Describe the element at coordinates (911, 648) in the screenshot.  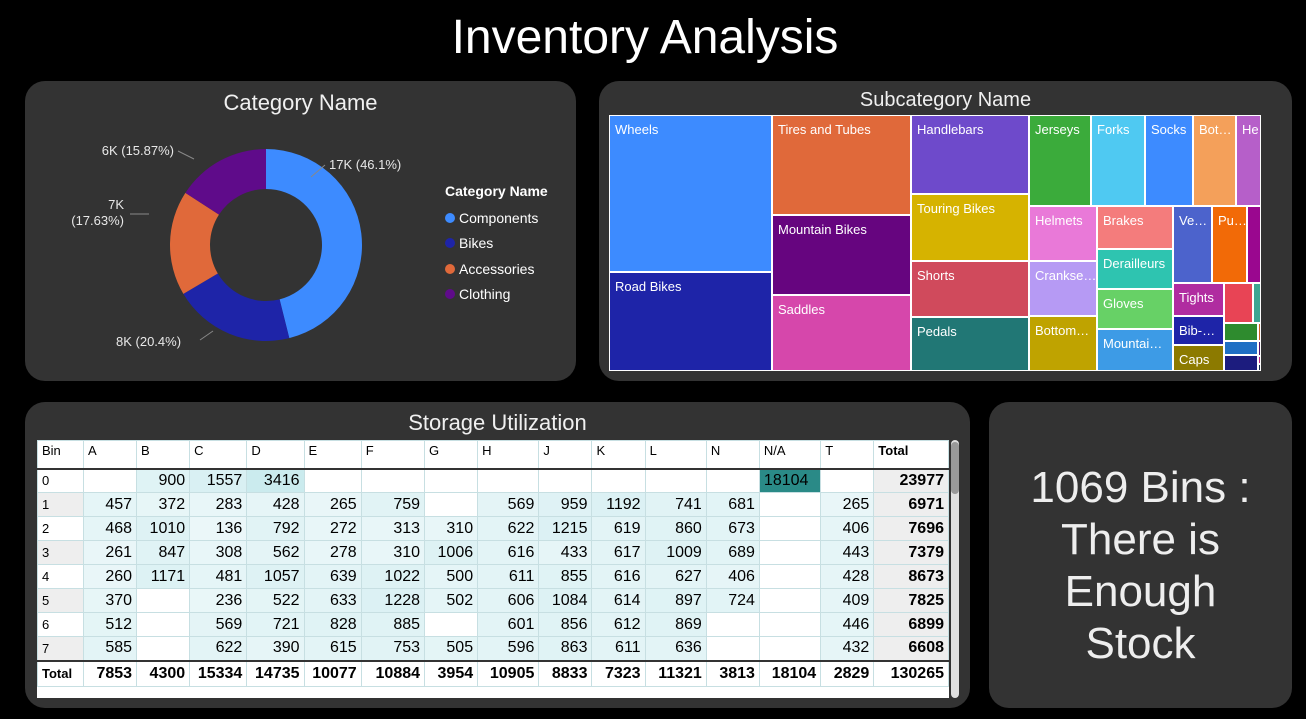
I see `row-total-cell: 6608` at that location.